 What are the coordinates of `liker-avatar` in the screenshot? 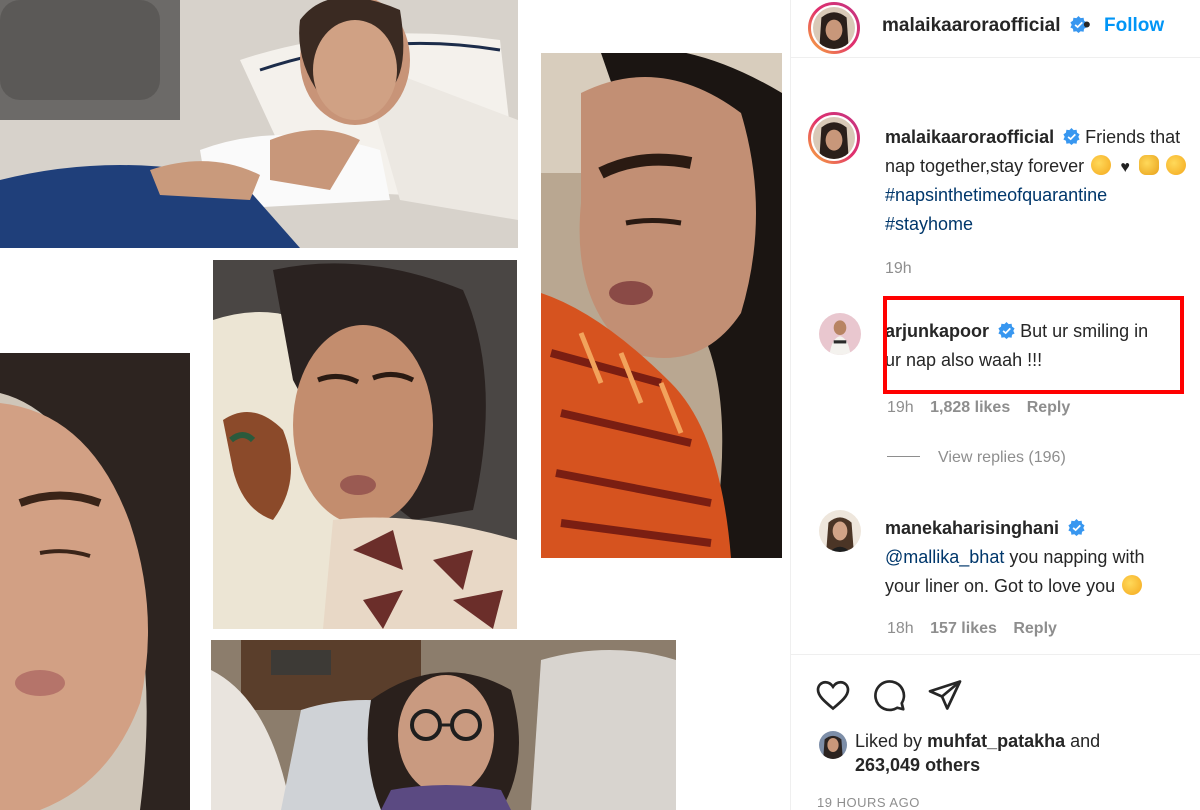 It's located at (833, 745).